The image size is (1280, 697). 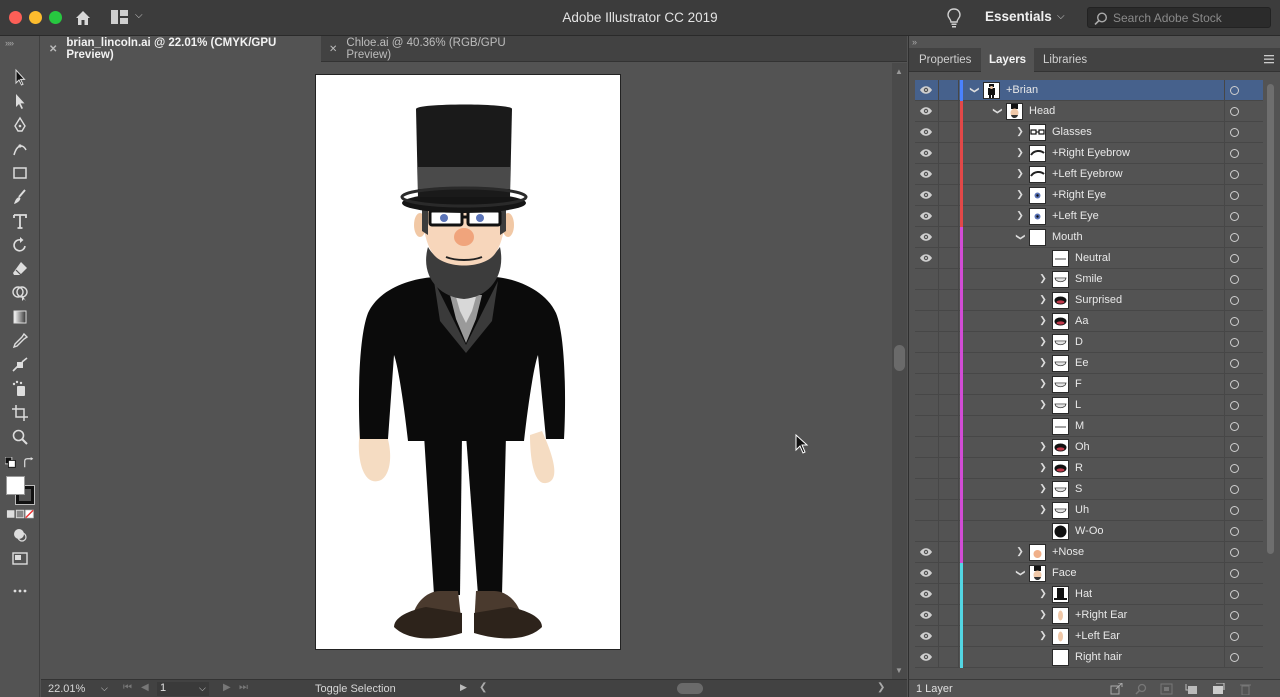 I want to click on layer-name: Glasses, so click(x=1072, y=132).